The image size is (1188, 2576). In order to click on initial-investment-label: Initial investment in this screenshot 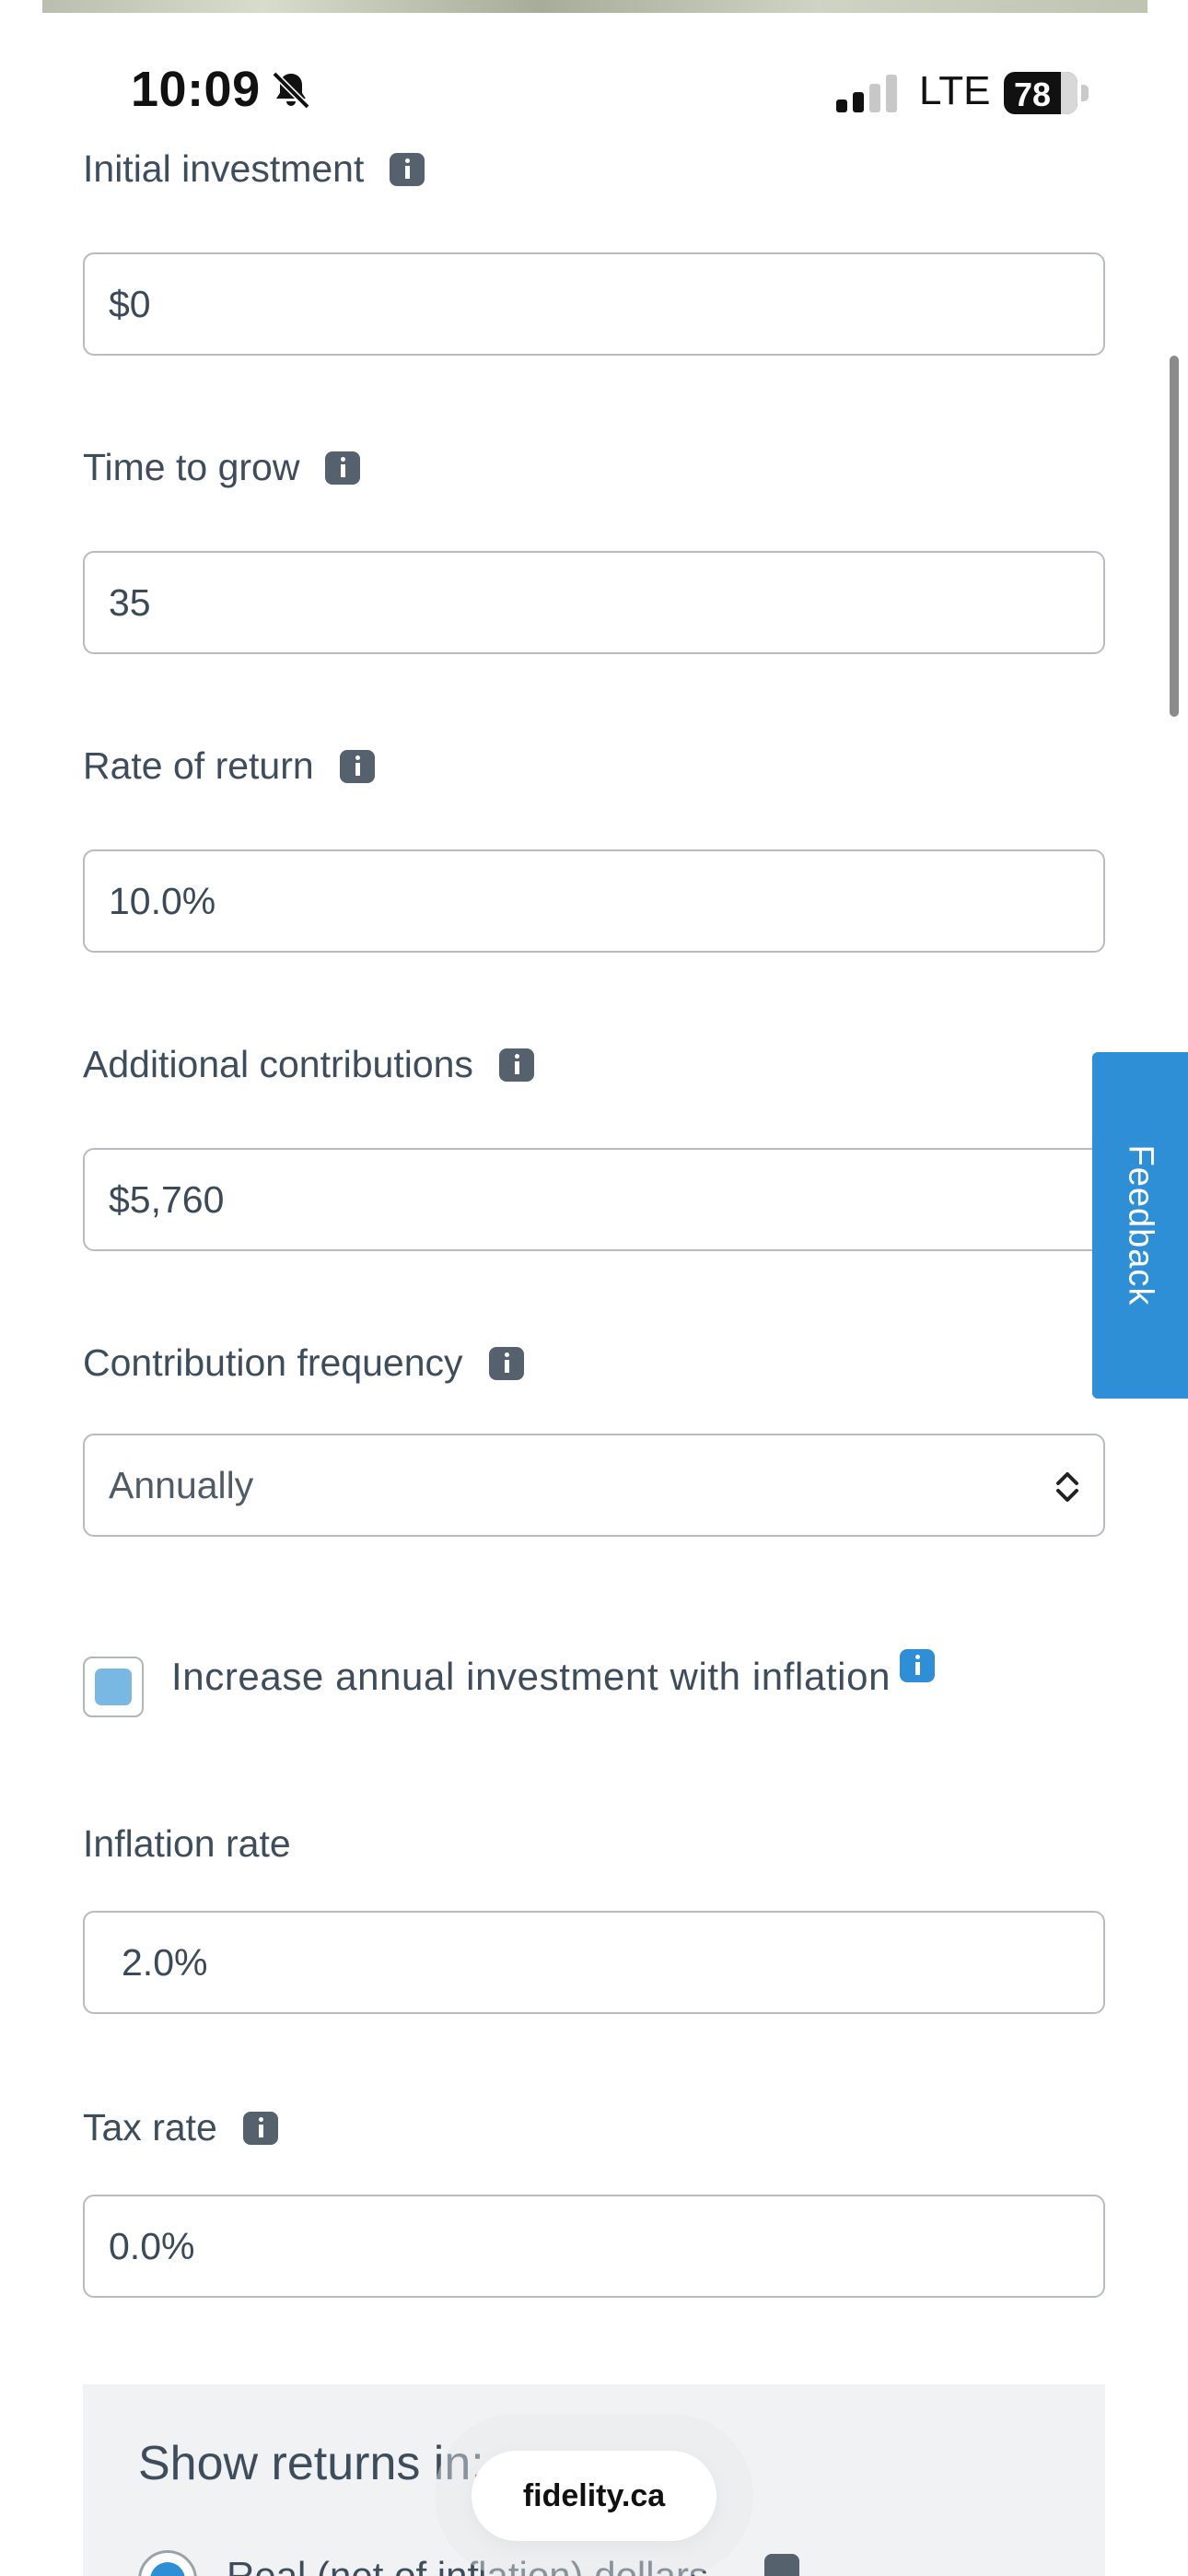, I will do `click(254, 169)`.